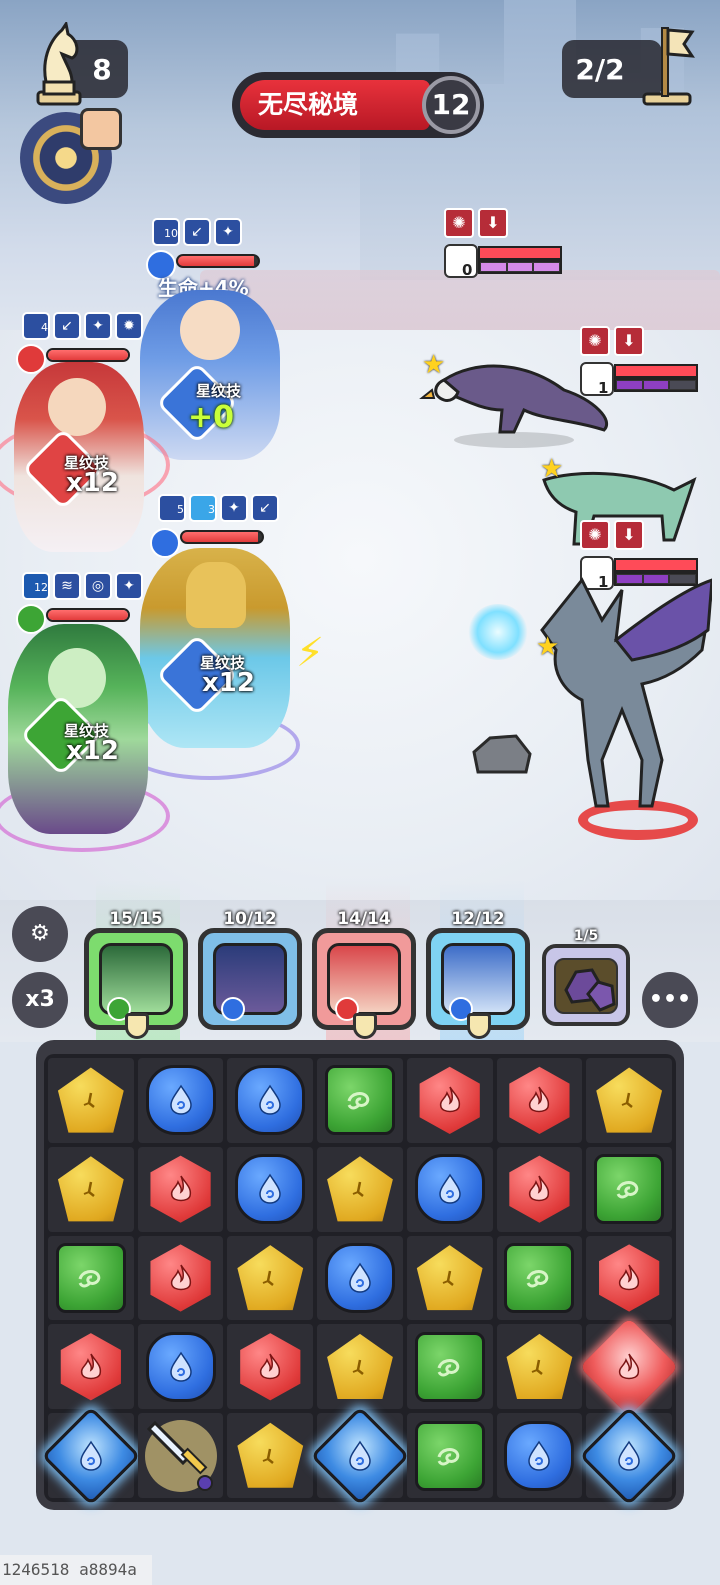  Describe the element at coordinates (166, 232) in the screenshot. I see `shield-buff-icon: 10` at that location.